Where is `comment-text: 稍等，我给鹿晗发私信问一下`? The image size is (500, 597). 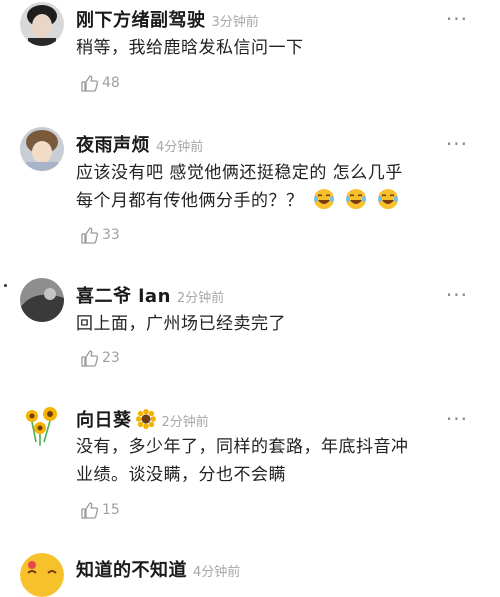 comment-text: 稍等，我给鹿晗发私信问一下 is located at coordinates (281, 48).